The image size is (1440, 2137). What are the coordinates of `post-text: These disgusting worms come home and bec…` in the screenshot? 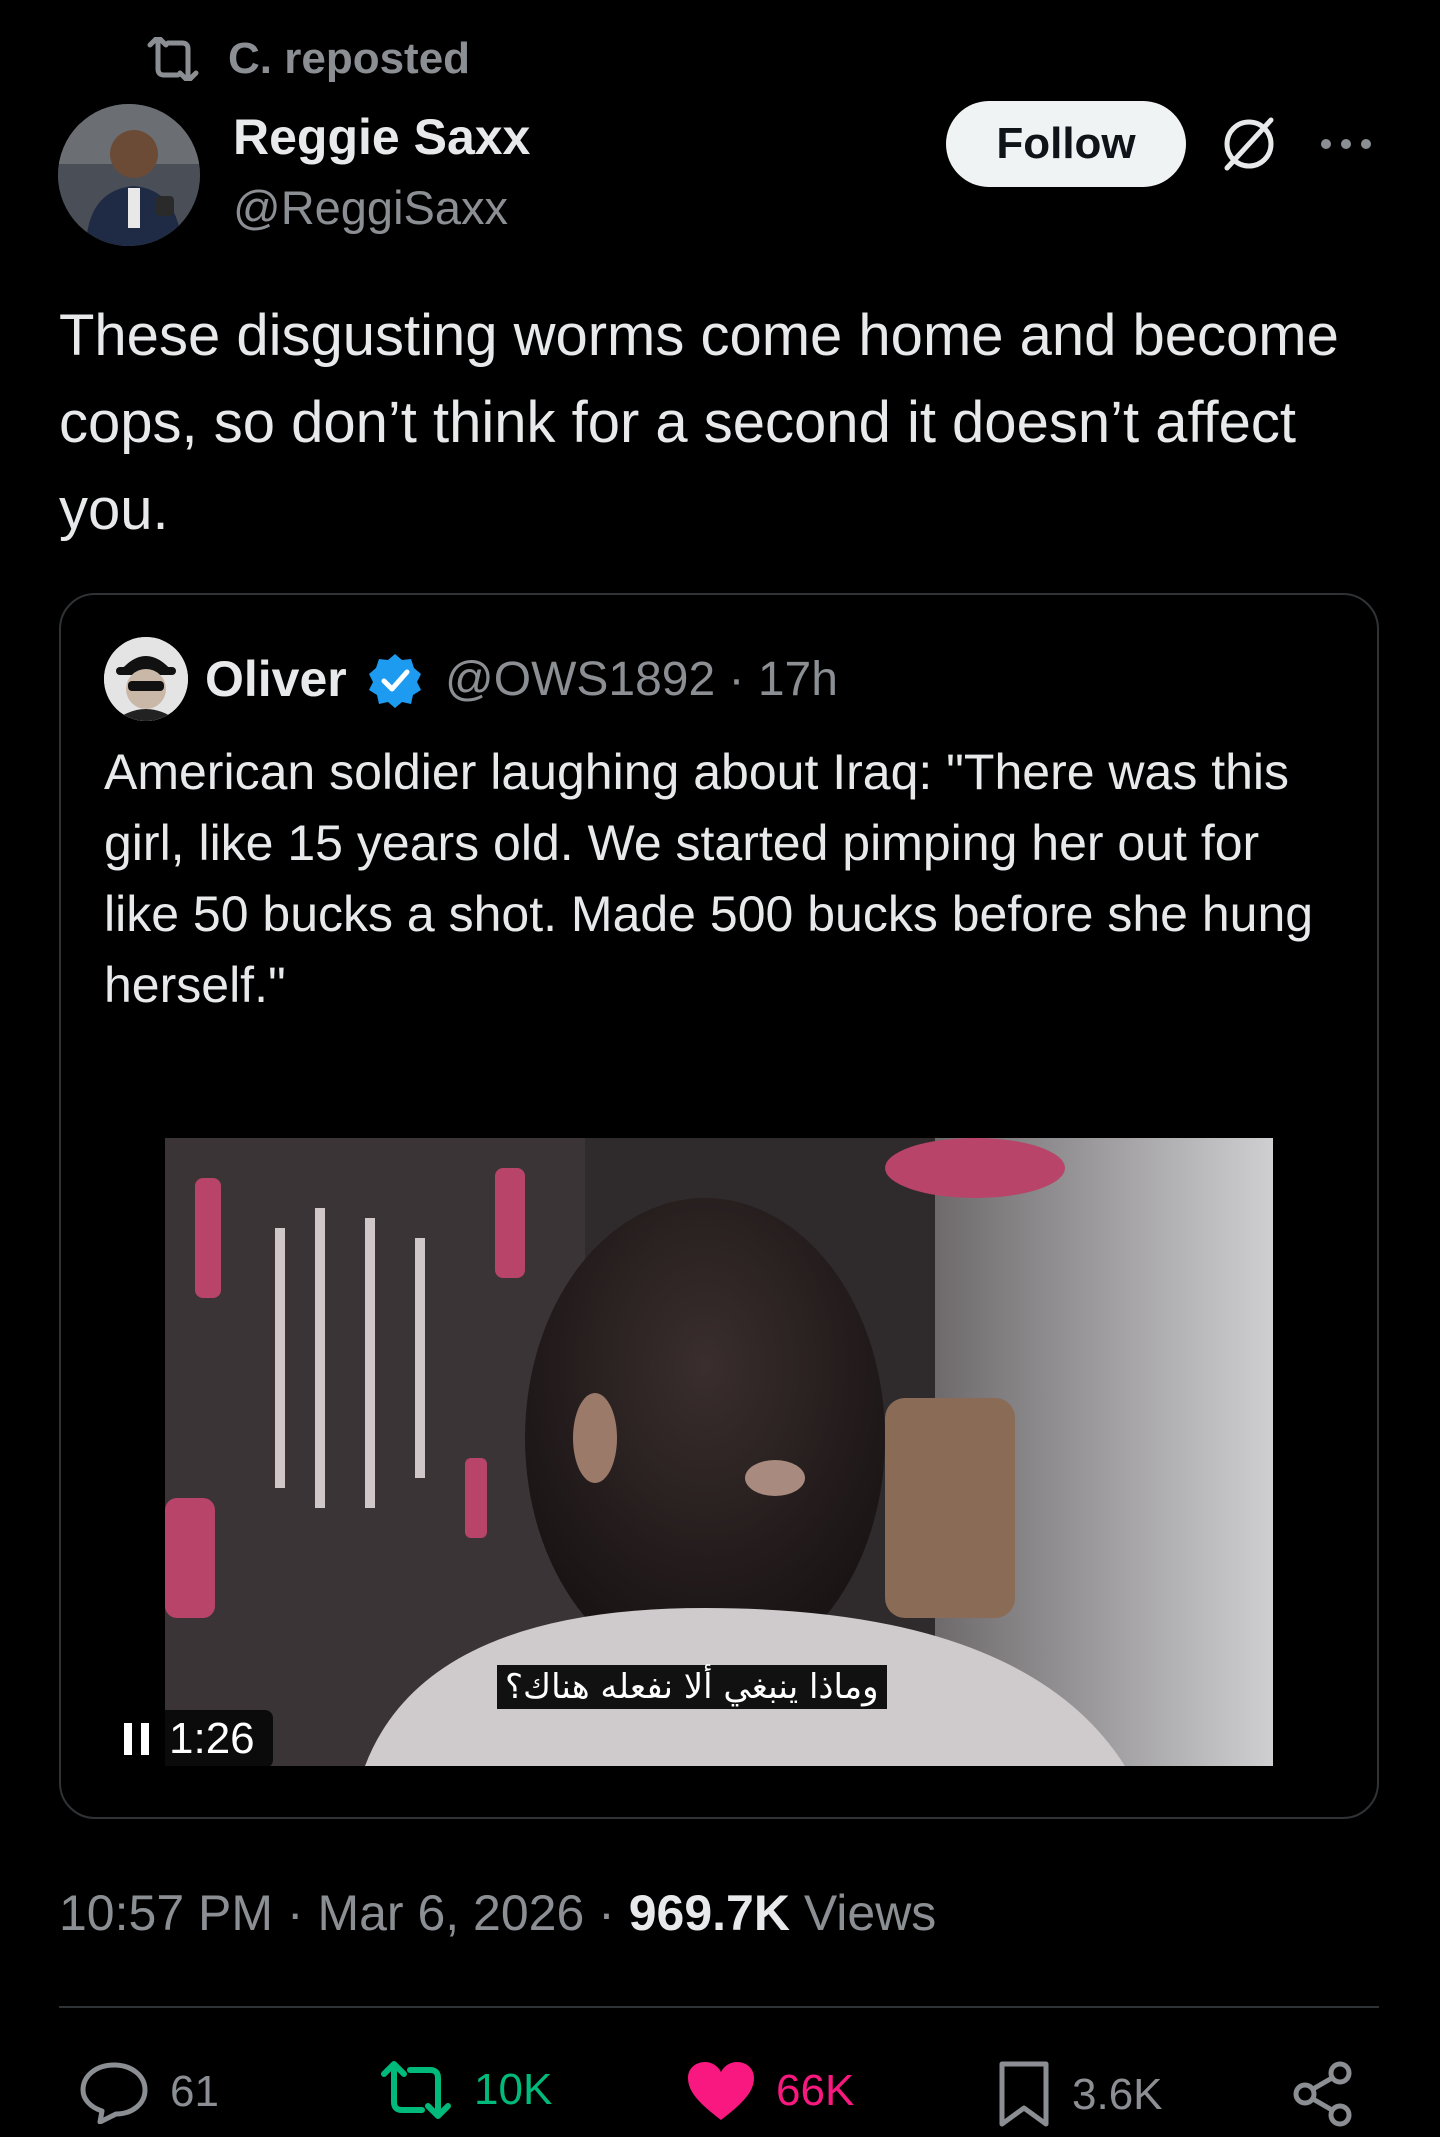 It's located at (699, 422).